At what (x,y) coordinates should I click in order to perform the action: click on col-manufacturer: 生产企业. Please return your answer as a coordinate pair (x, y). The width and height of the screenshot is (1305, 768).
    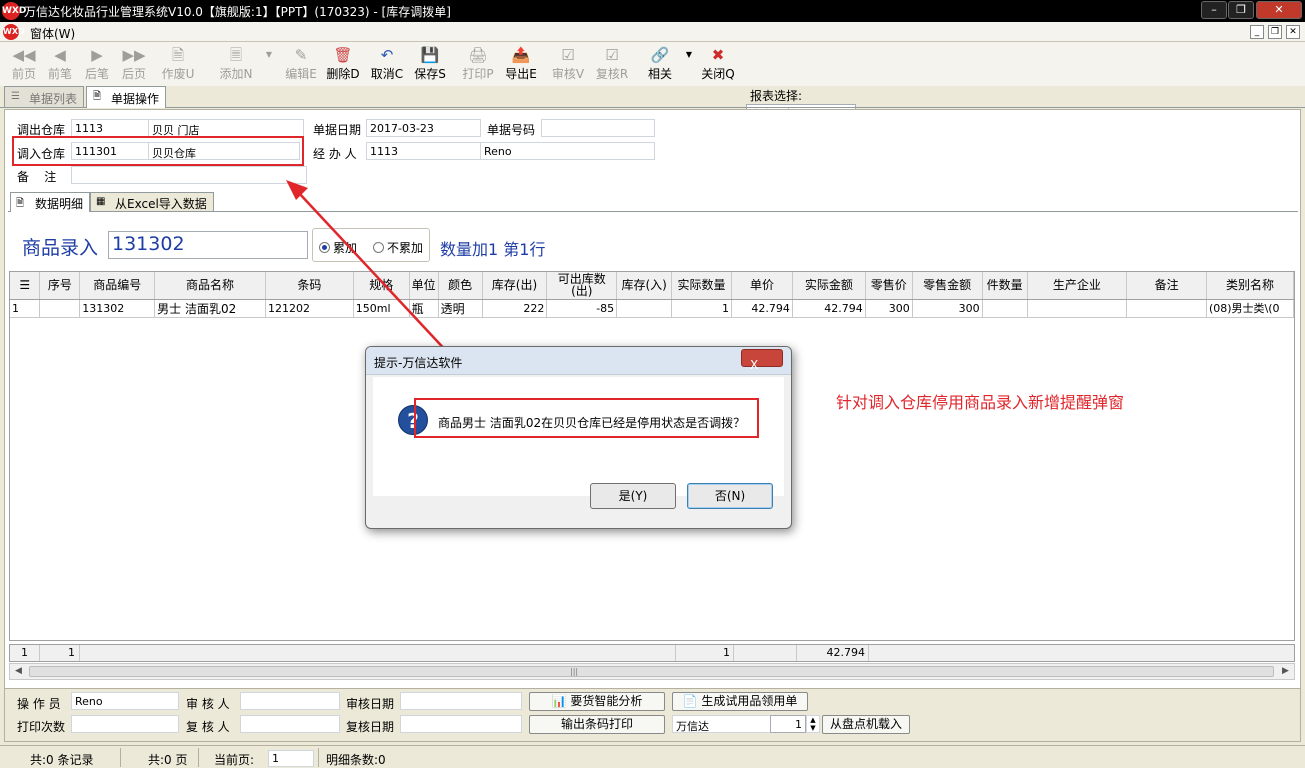
    Looking at the image, I should click on (1077, 286).